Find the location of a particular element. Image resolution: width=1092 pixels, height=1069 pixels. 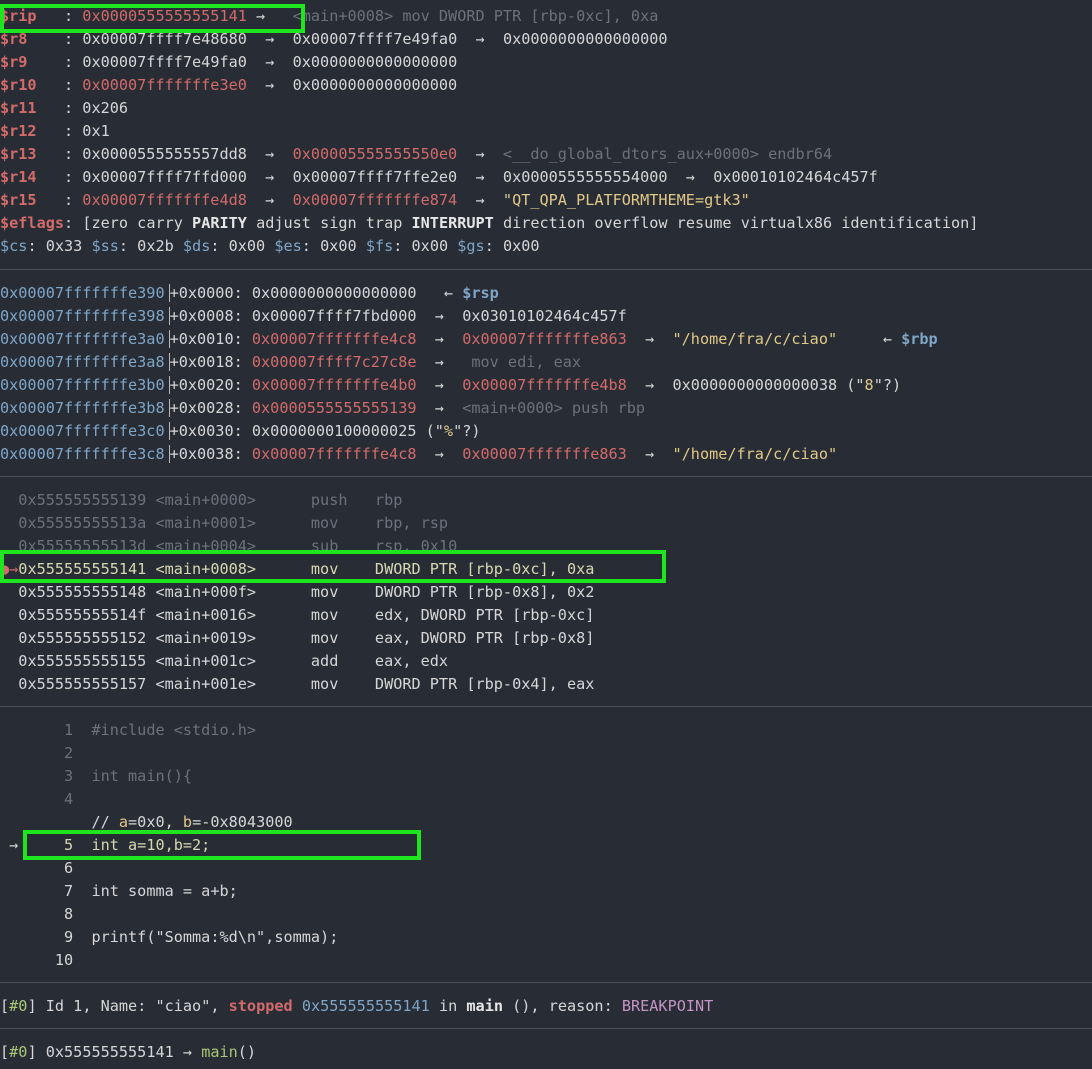

register-row: $r12 : 0x1 is located at coordinates (55, 131).